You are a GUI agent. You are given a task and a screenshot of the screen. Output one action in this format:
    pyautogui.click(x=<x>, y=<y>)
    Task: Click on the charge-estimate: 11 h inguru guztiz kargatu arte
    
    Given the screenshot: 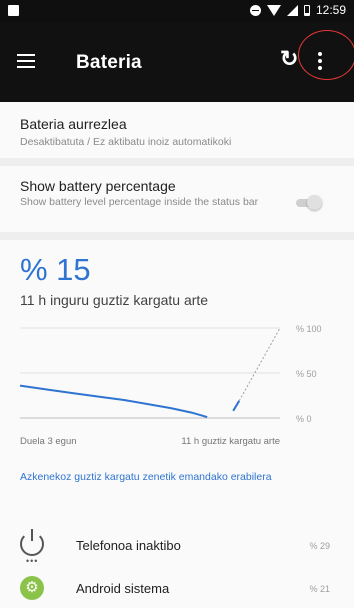 What is the action you would take?
    pyautogui.click(x=114, y=300)
    